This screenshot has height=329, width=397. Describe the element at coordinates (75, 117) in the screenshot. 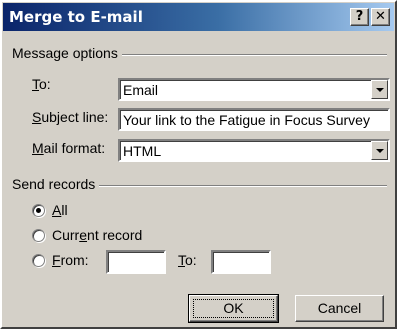

I see `subject-label-rest: ubject line:` at that location.